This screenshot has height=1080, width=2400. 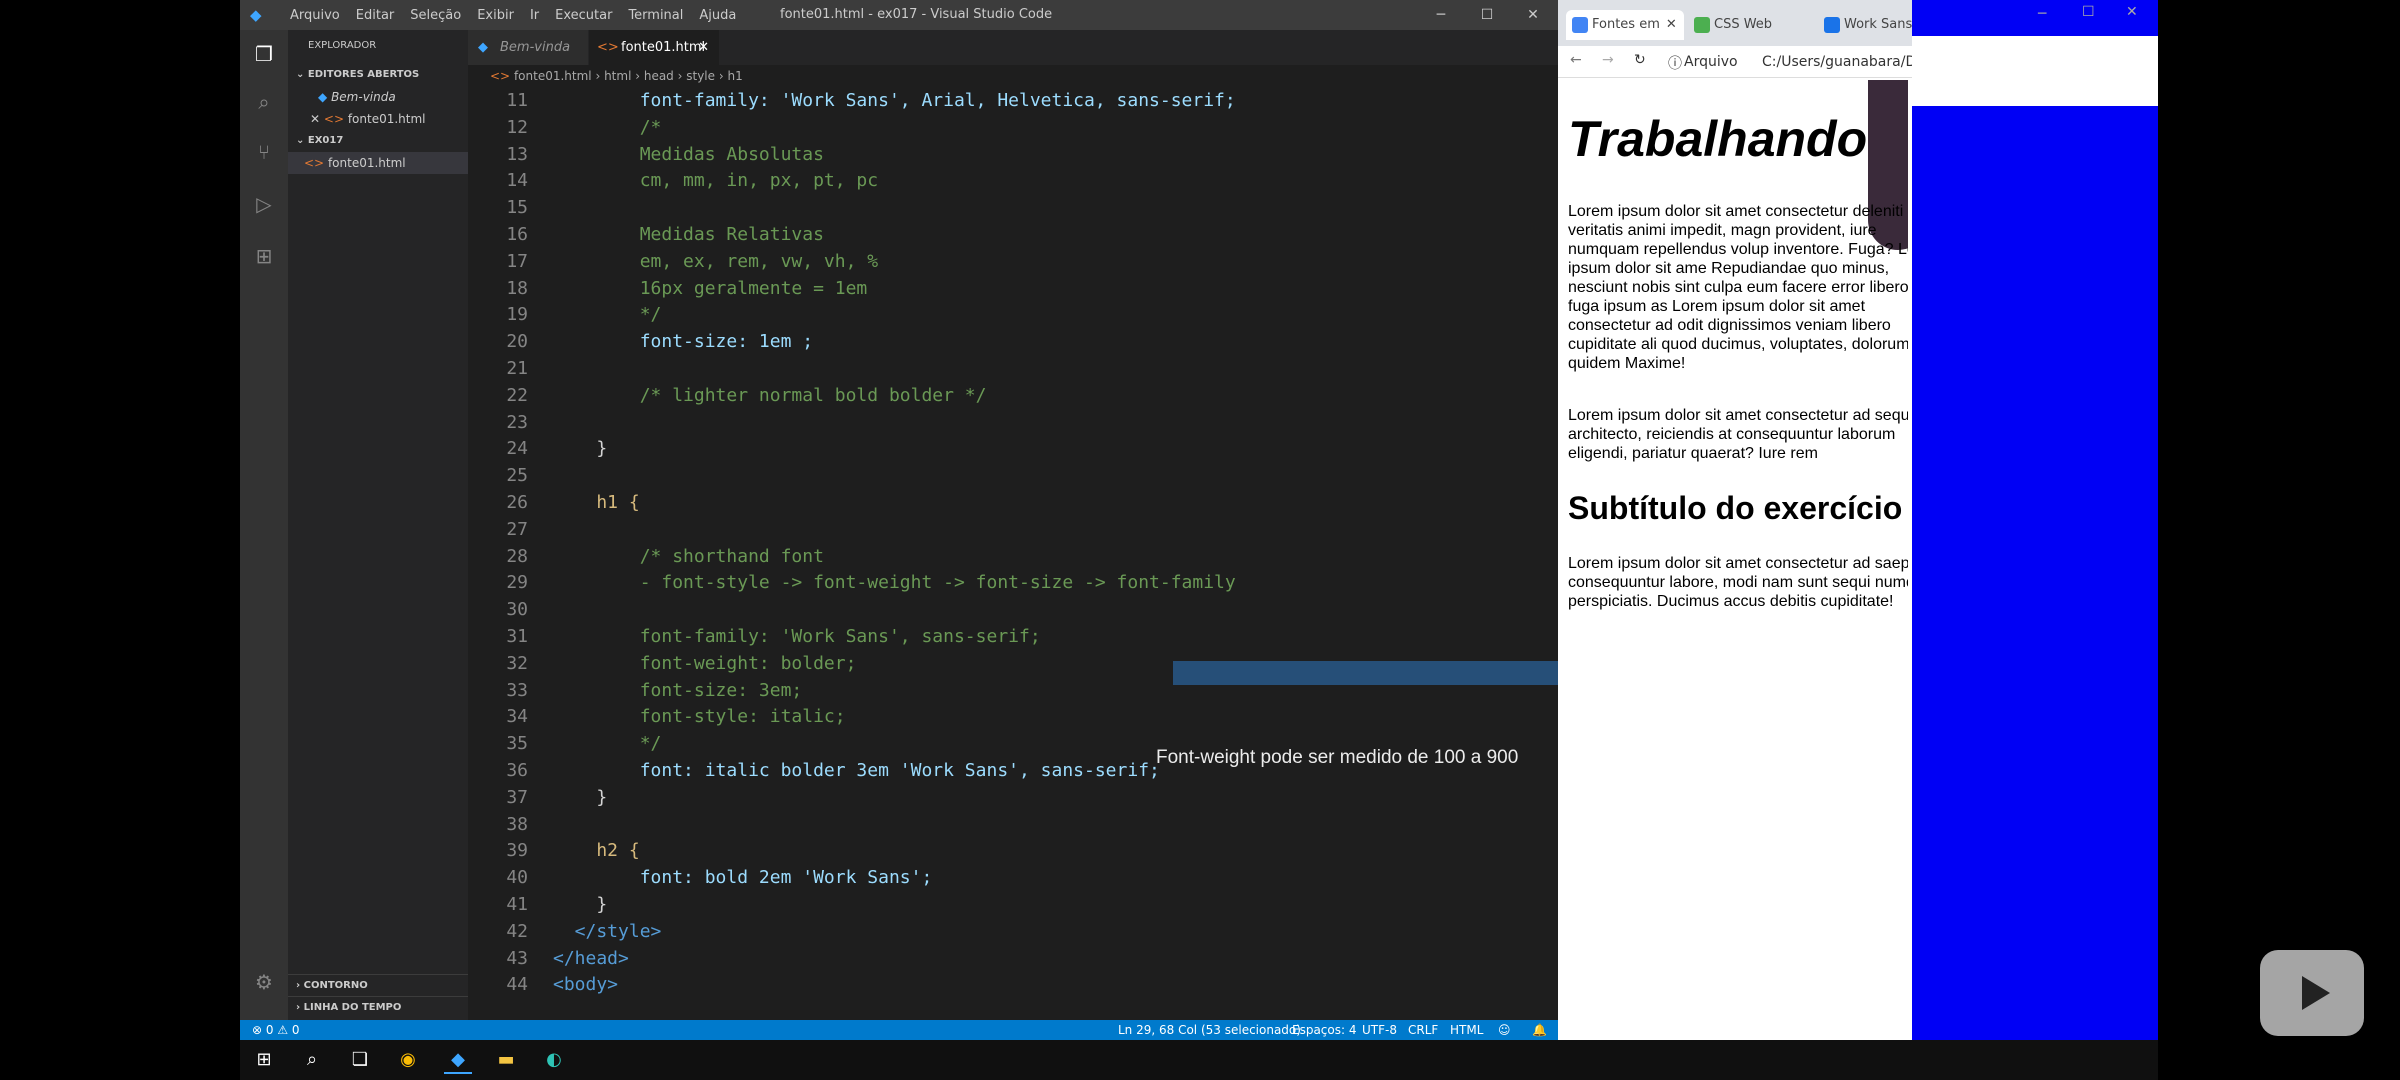 What do you see at coordinates (534, 15) in the screenshot?
I see `menu-ir: Ir` at bounding box center [534, 15].